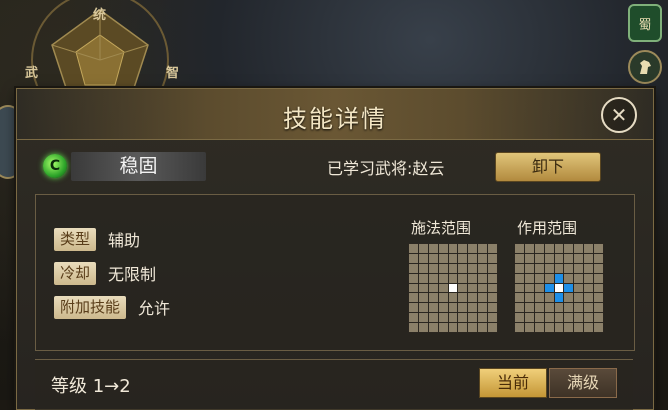  What do you see at coordinates (645, 67) in the screenshot?
I see `horse-icon` at bounding box center [645, 67].